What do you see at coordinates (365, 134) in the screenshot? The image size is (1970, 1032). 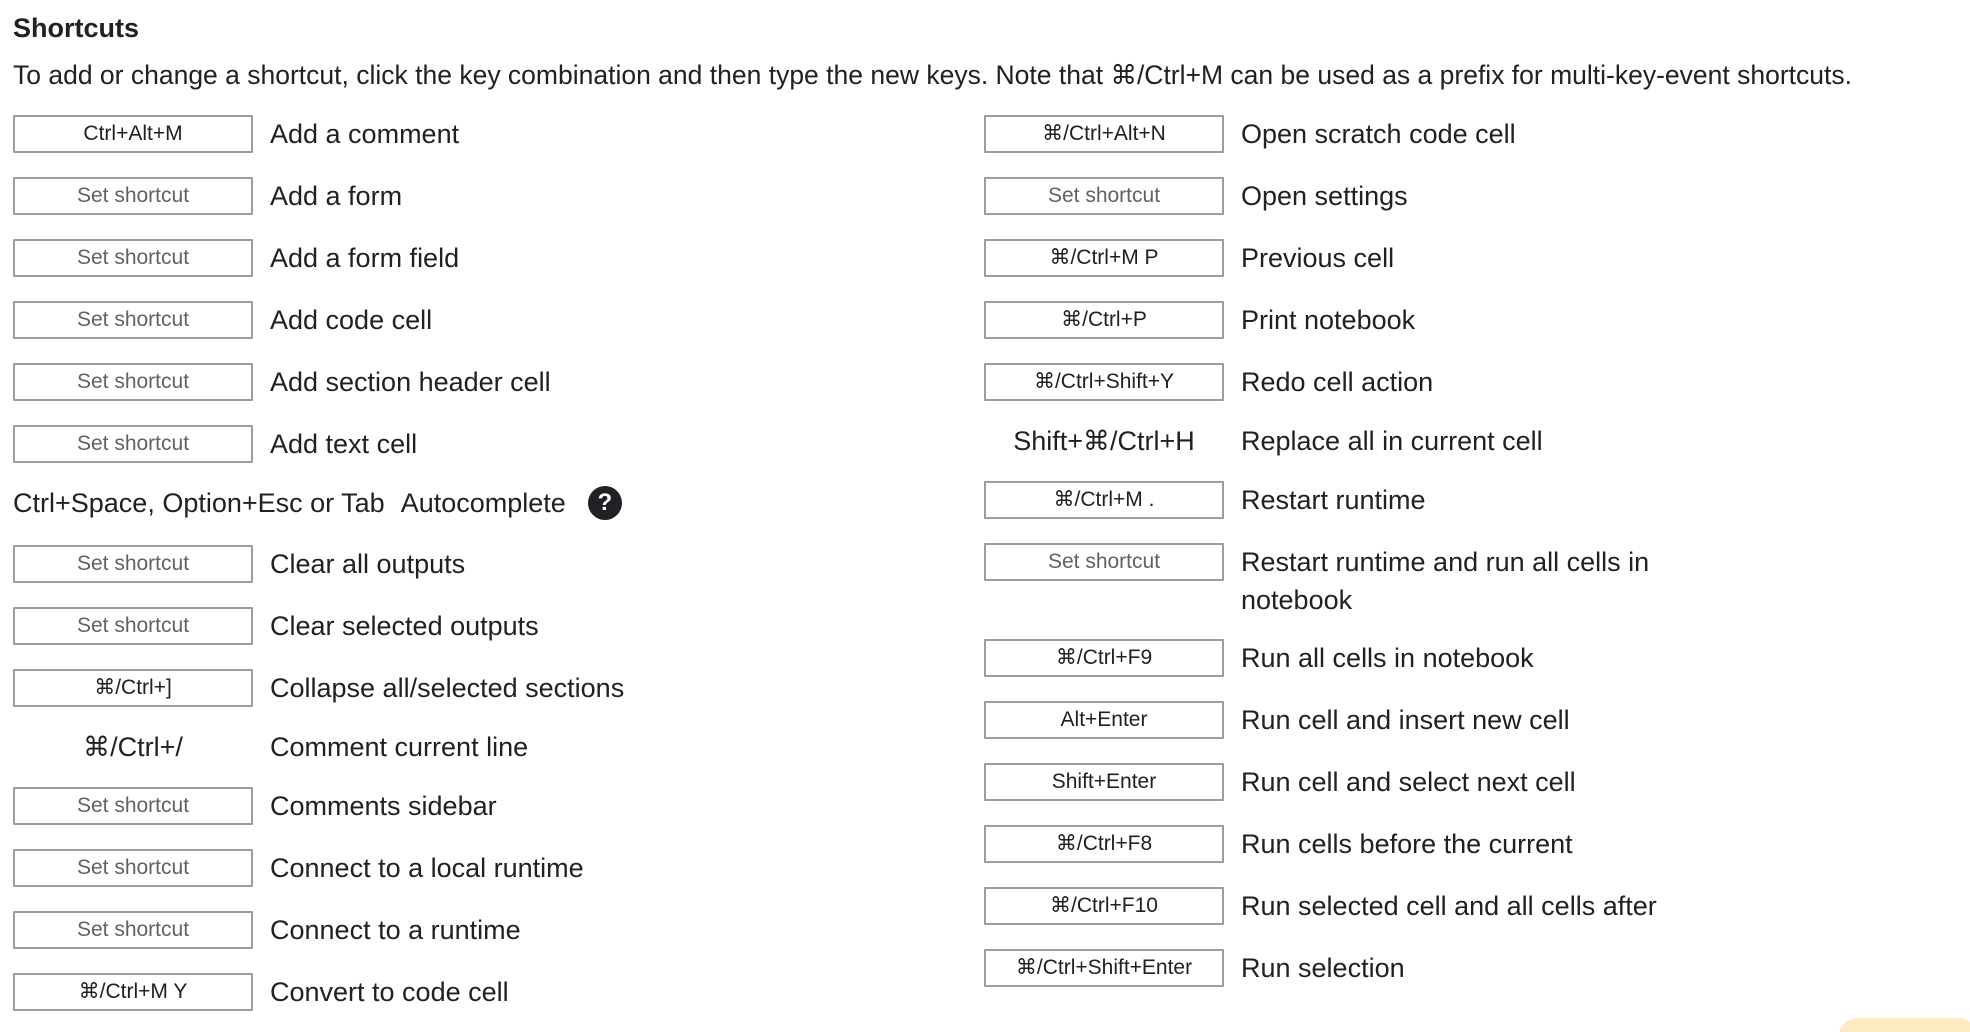 I see `shortcut-label: Add a comment` at bounding box center [365, 134].